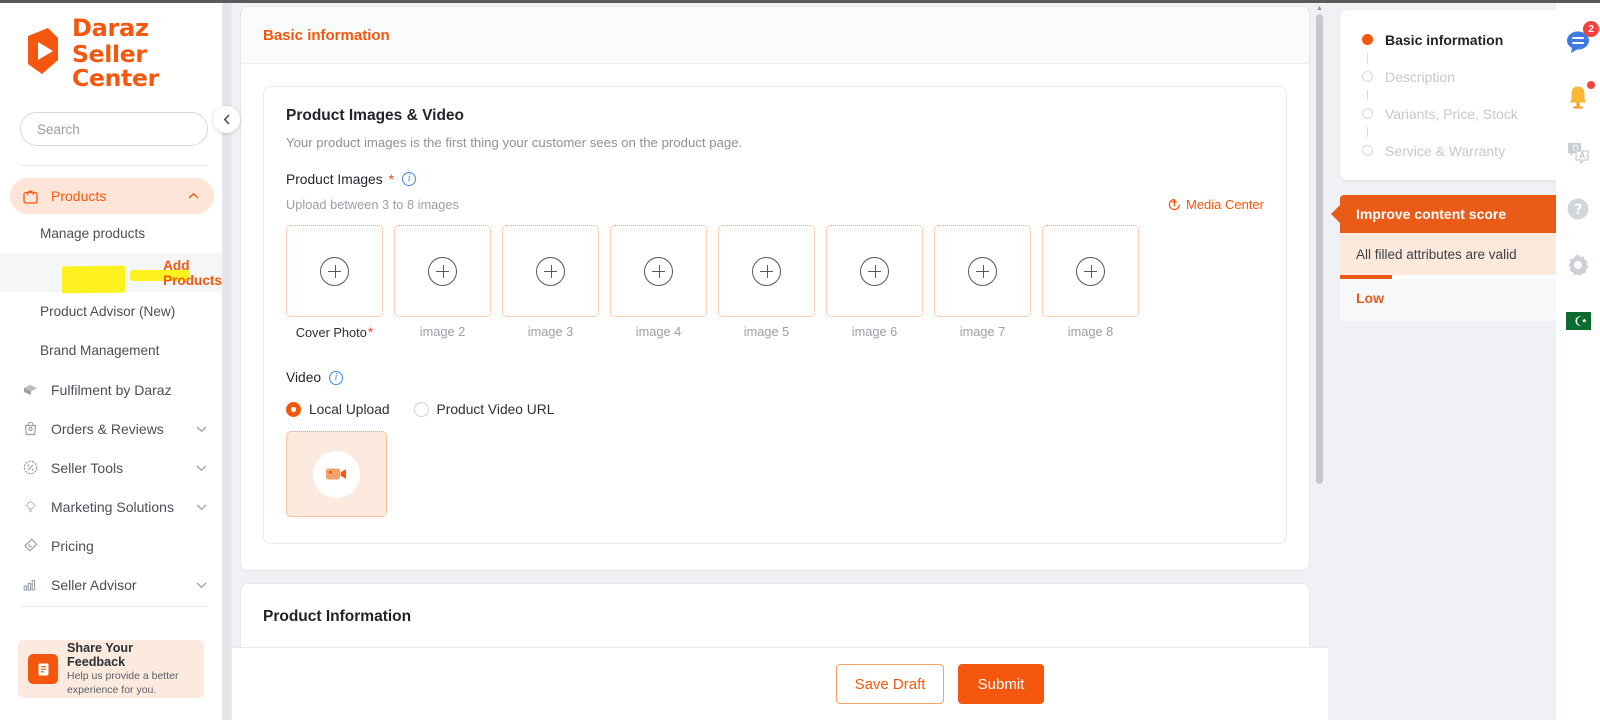 The width and height of the screenshot is (1600, 720). Describe the element at coordinates (30, 506) in the screenshot. I see `bulb-icon` at that location.